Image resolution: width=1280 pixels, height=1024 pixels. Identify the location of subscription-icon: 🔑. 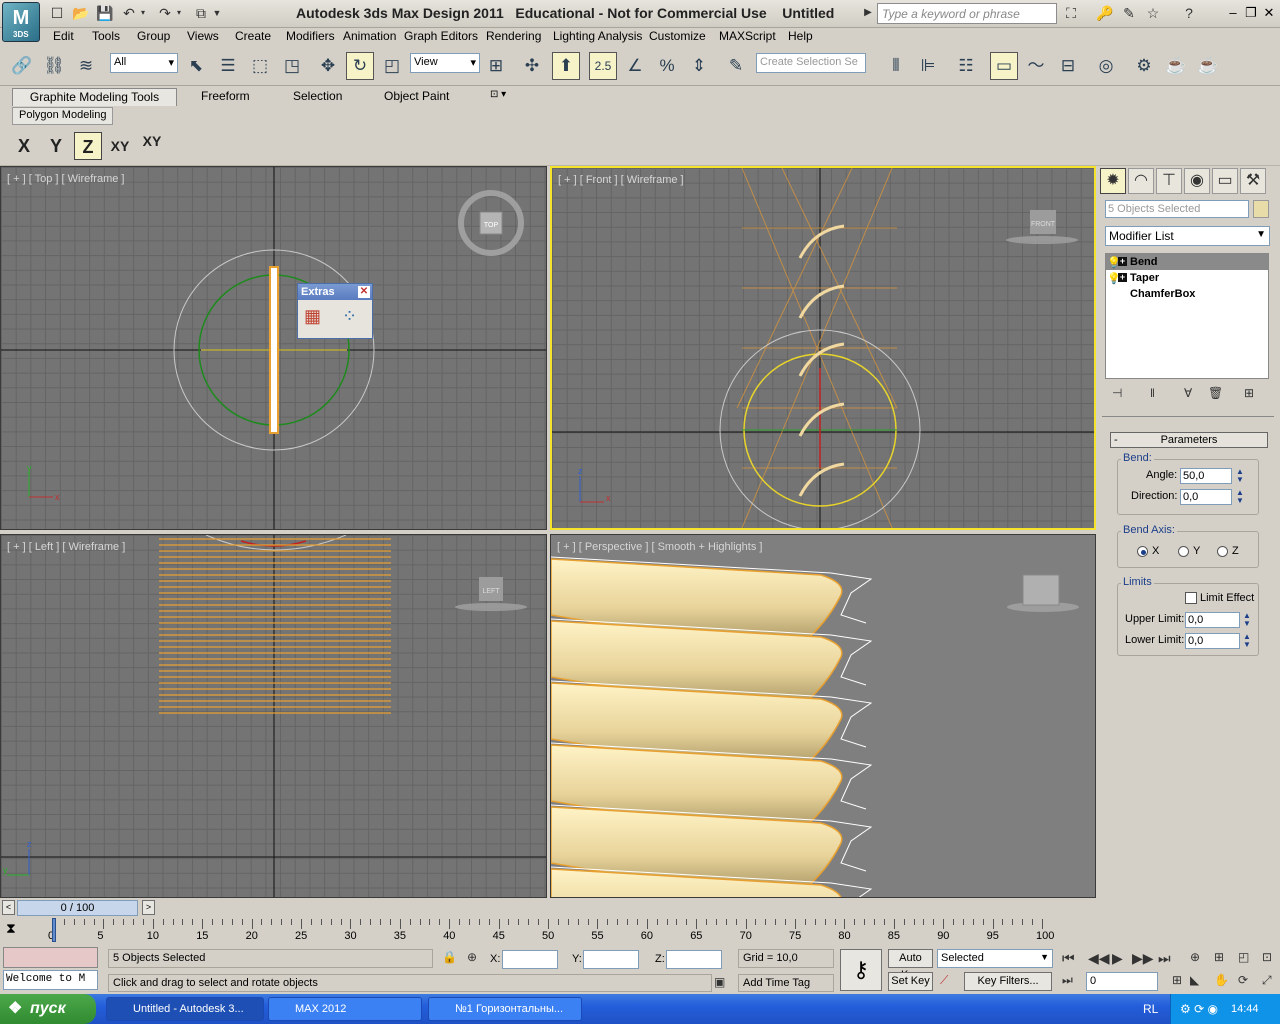
(1105, 13).